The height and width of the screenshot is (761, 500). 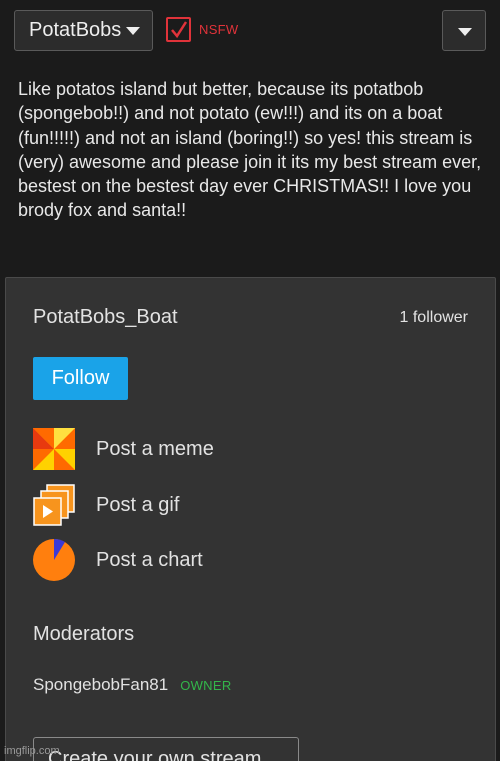 I want to click on post-chart-action: Post a chart, so click(x=118, y=560).